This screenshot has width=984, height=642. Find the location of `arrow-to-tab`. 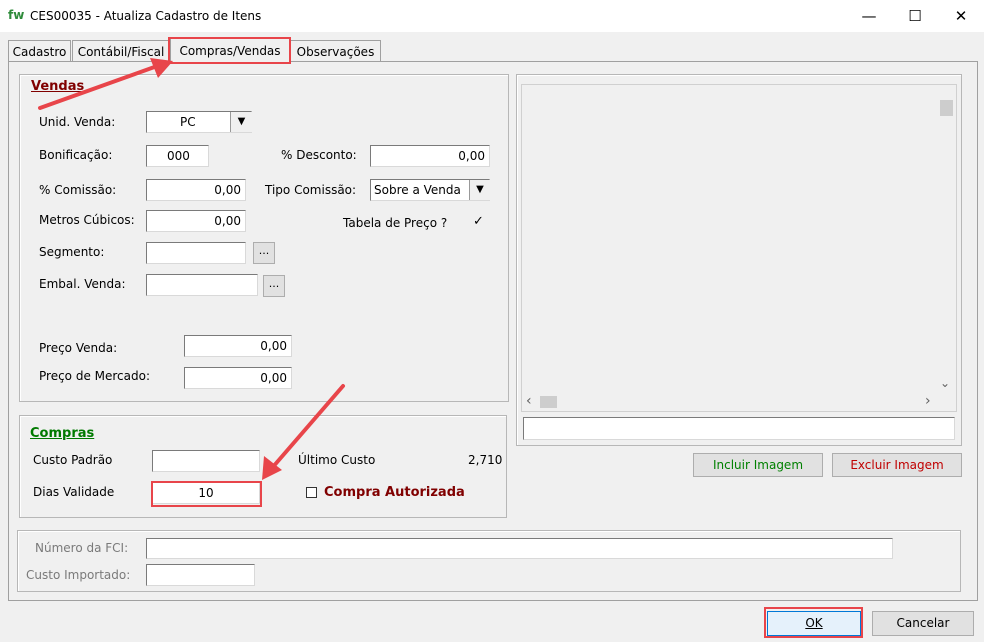

arrow-to-tab is located at coordinates (100, 86).